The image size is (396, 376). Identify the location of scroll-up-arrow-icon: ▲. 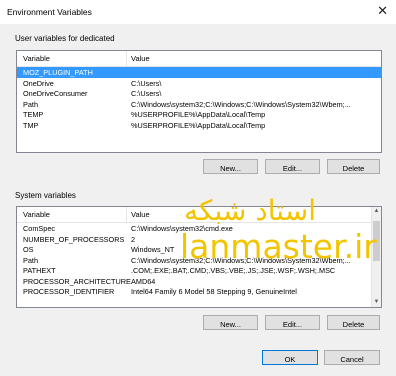
(376, 211).